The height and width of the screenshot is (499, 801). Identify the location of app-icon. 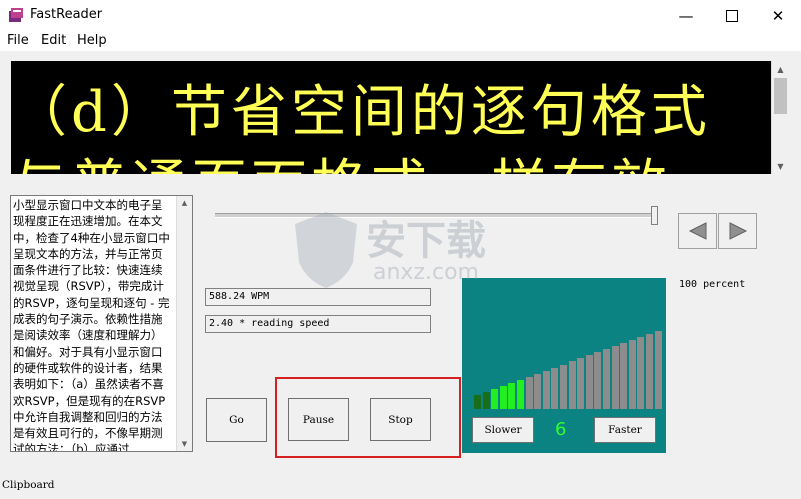
(16, 15).